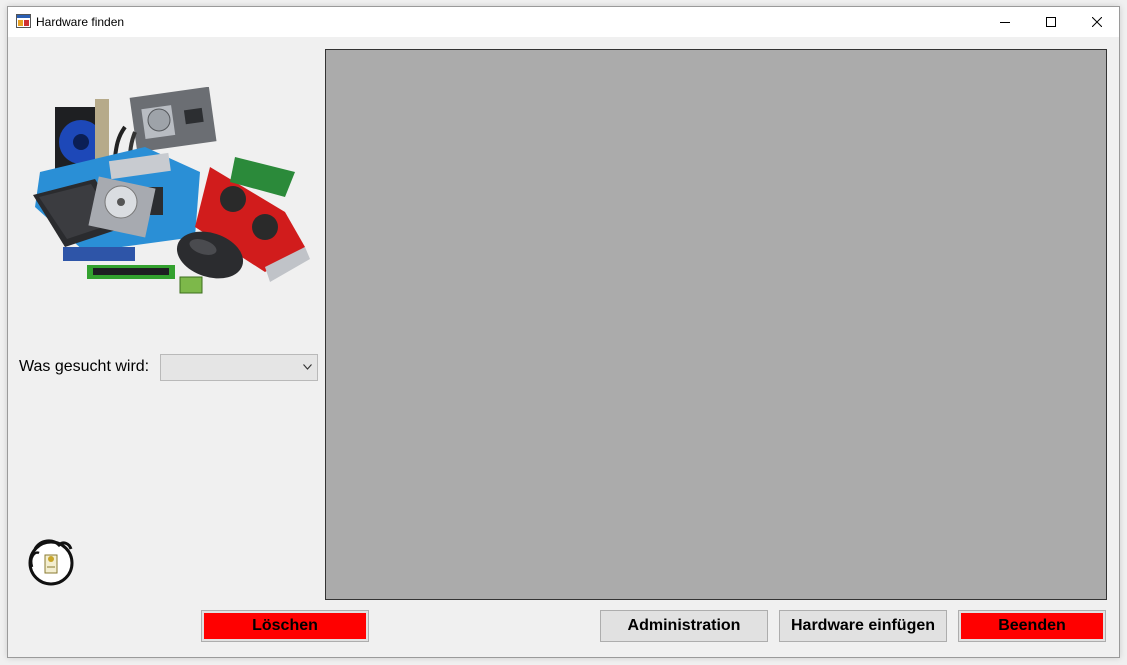 The height and width of the screenshot is (665, 1127). I want to click on minimize-button, so click(1005, 22).